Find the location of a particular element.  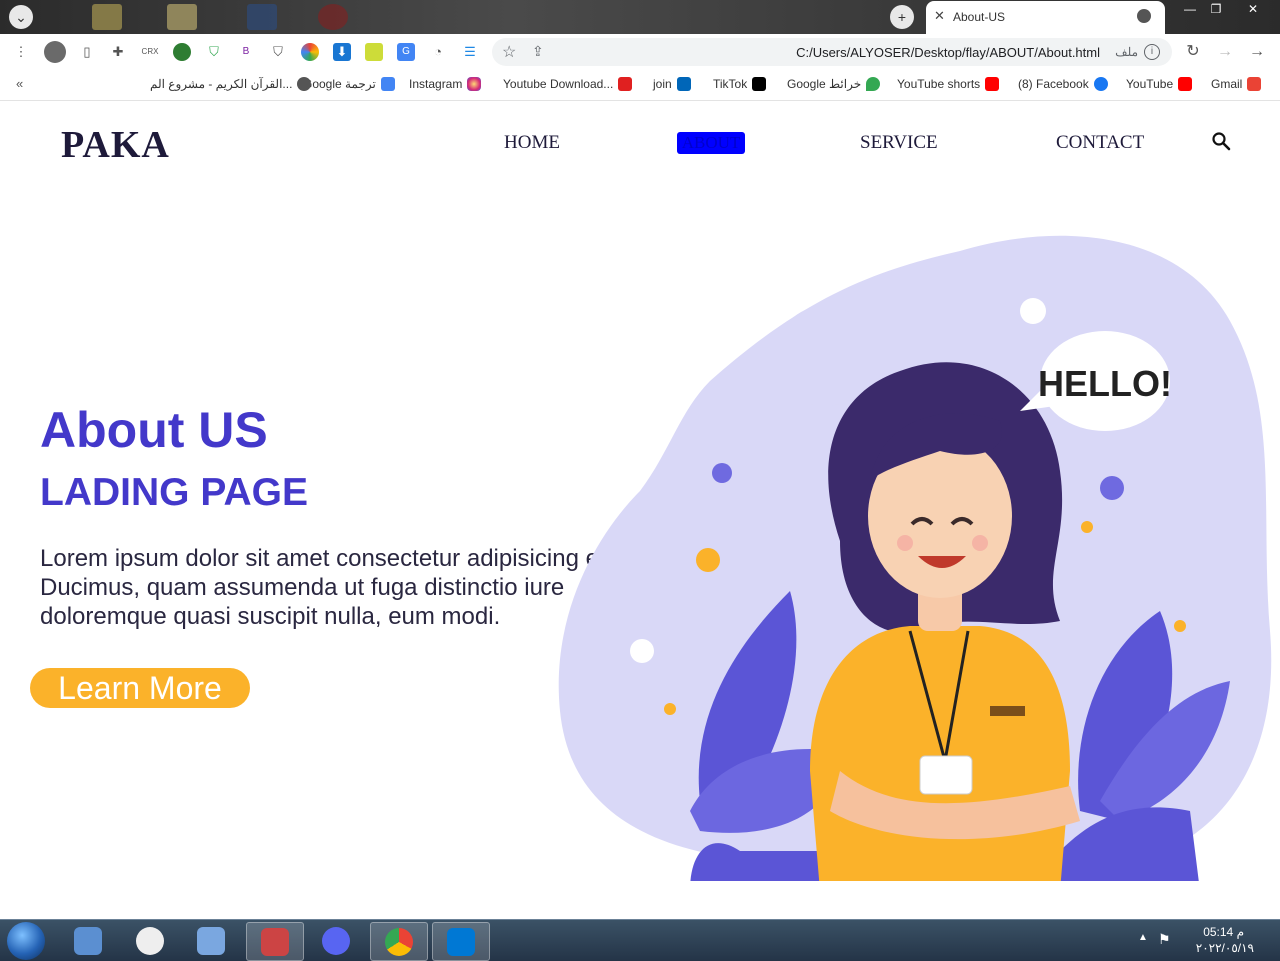

speed-extension-icon: ◔ is located at coordinates (438, 52).